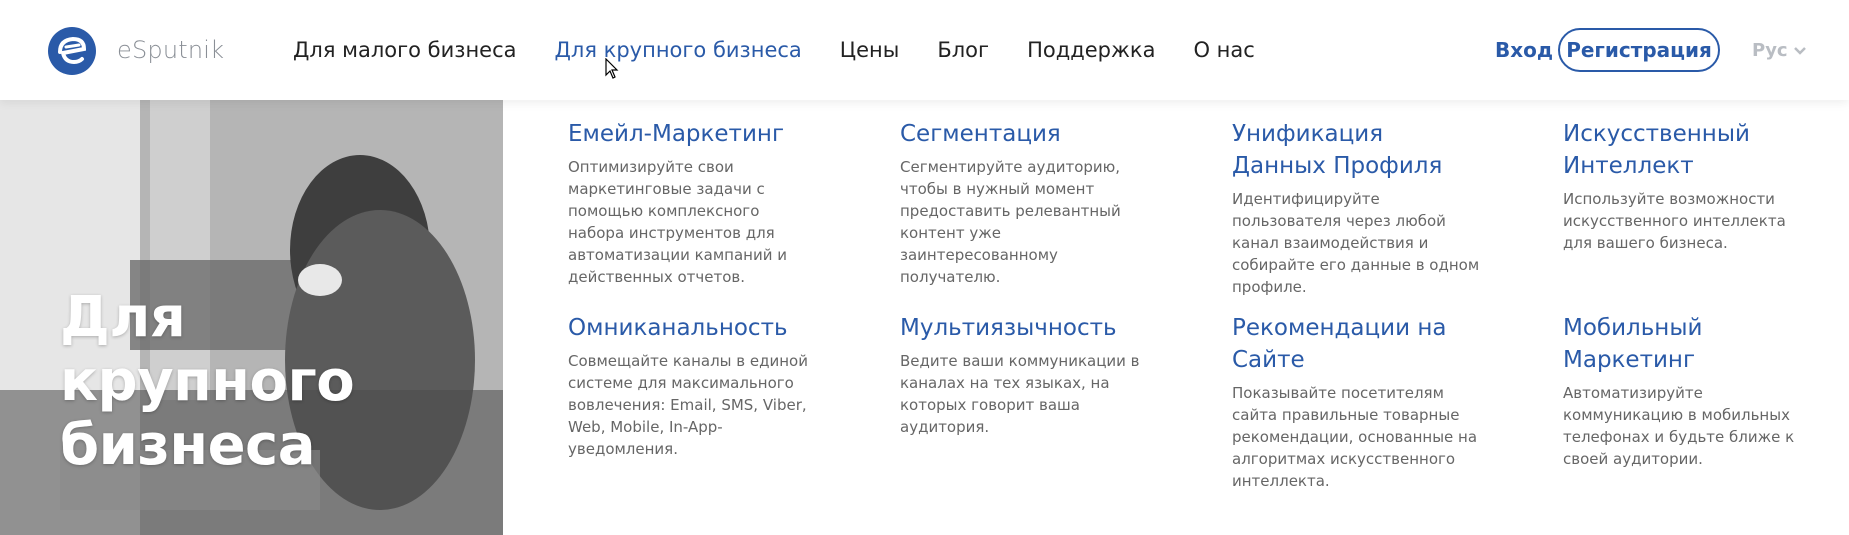 This screenshot has height=535, width=1849. What do you see at coordinates (1025, 134) in the screenshot?
I see `menu-item-title: Сегментация` at bounding box center [1025, 134].